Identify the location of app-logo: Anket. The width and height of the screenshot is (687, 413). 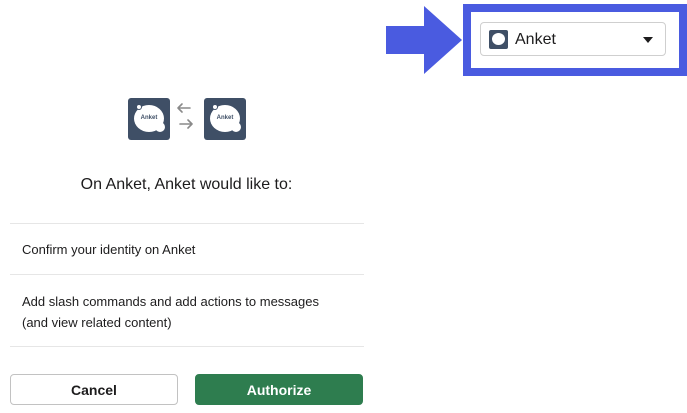
(149, 119).